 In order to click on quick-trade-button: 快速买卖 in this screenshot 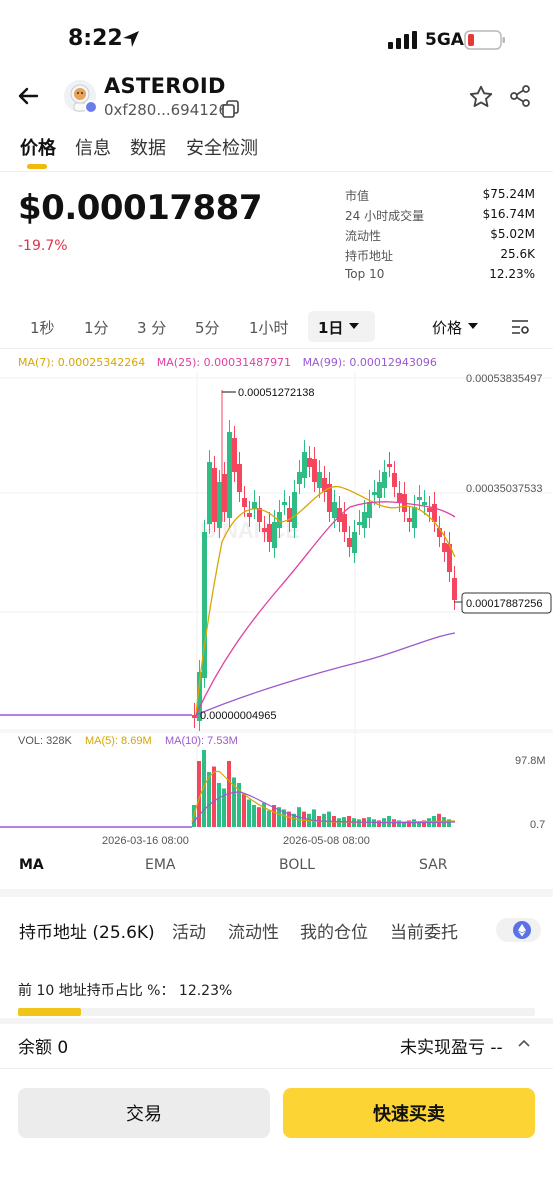, I will do `click(409, 1113)`.